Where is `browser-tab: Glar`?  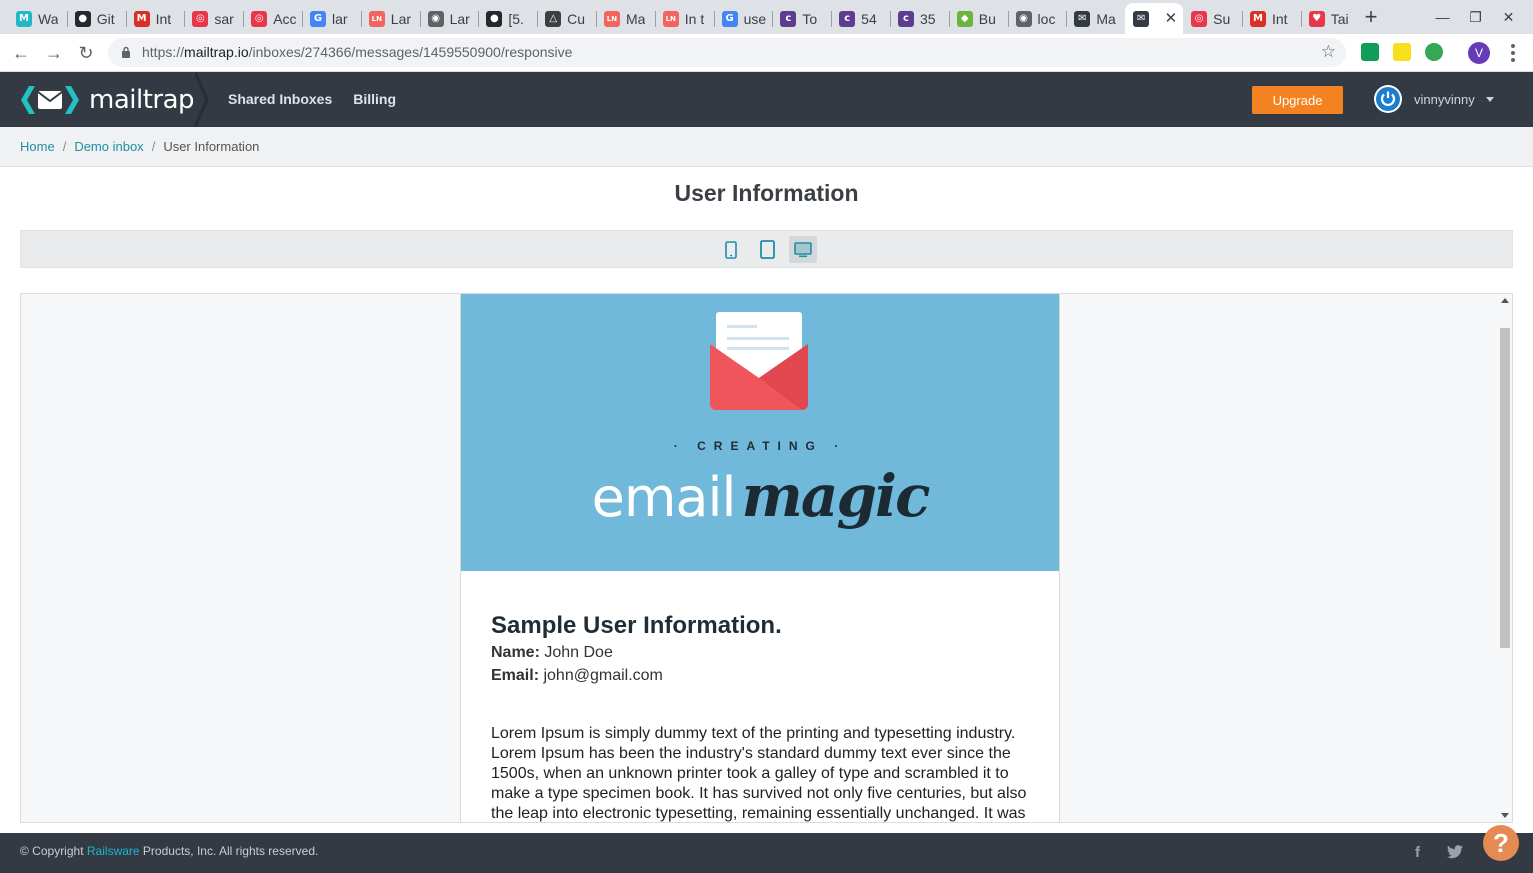 browser-tab: Glar is located at coordinates (331, 18).